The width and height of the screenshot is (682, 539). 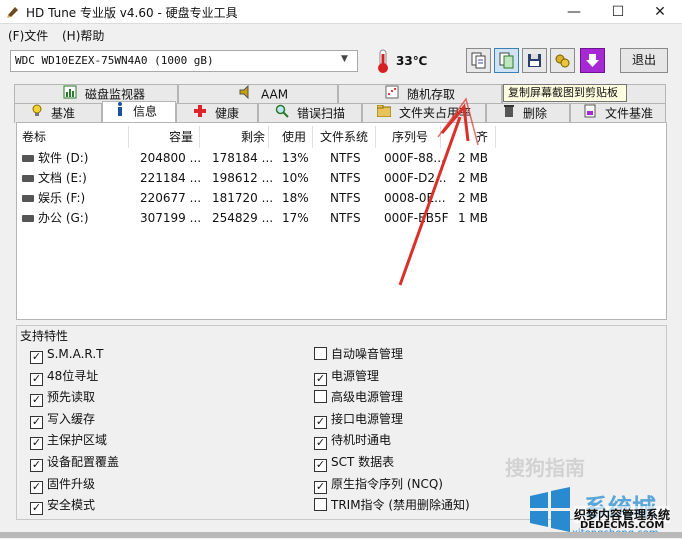 I want to click on window-title: HD Tune 专业版 v4.60 - 硬盘专业工具, so click(x=132, y=13).